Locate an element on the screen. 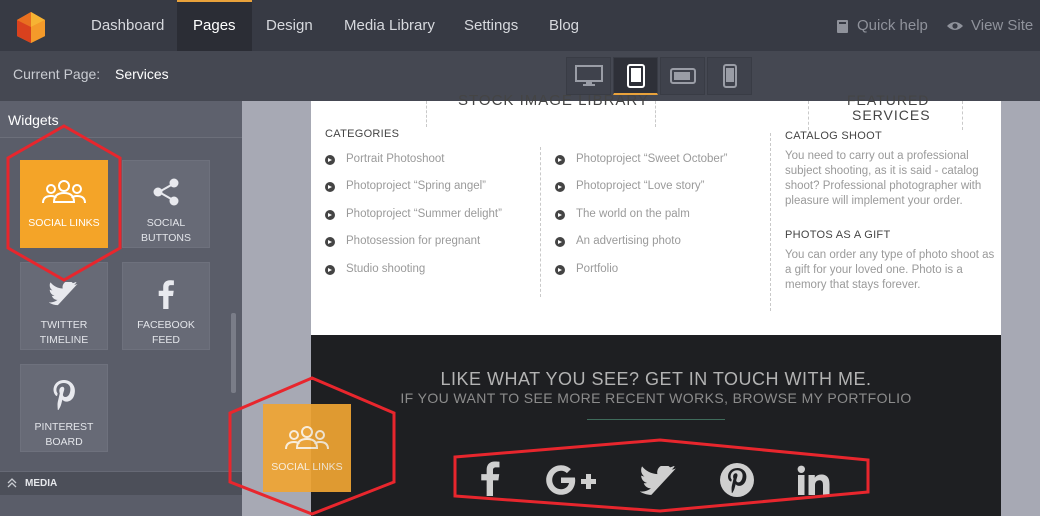  widget-twitter-timeline-line2: TIMELINE is located at coordinates (64, 340).